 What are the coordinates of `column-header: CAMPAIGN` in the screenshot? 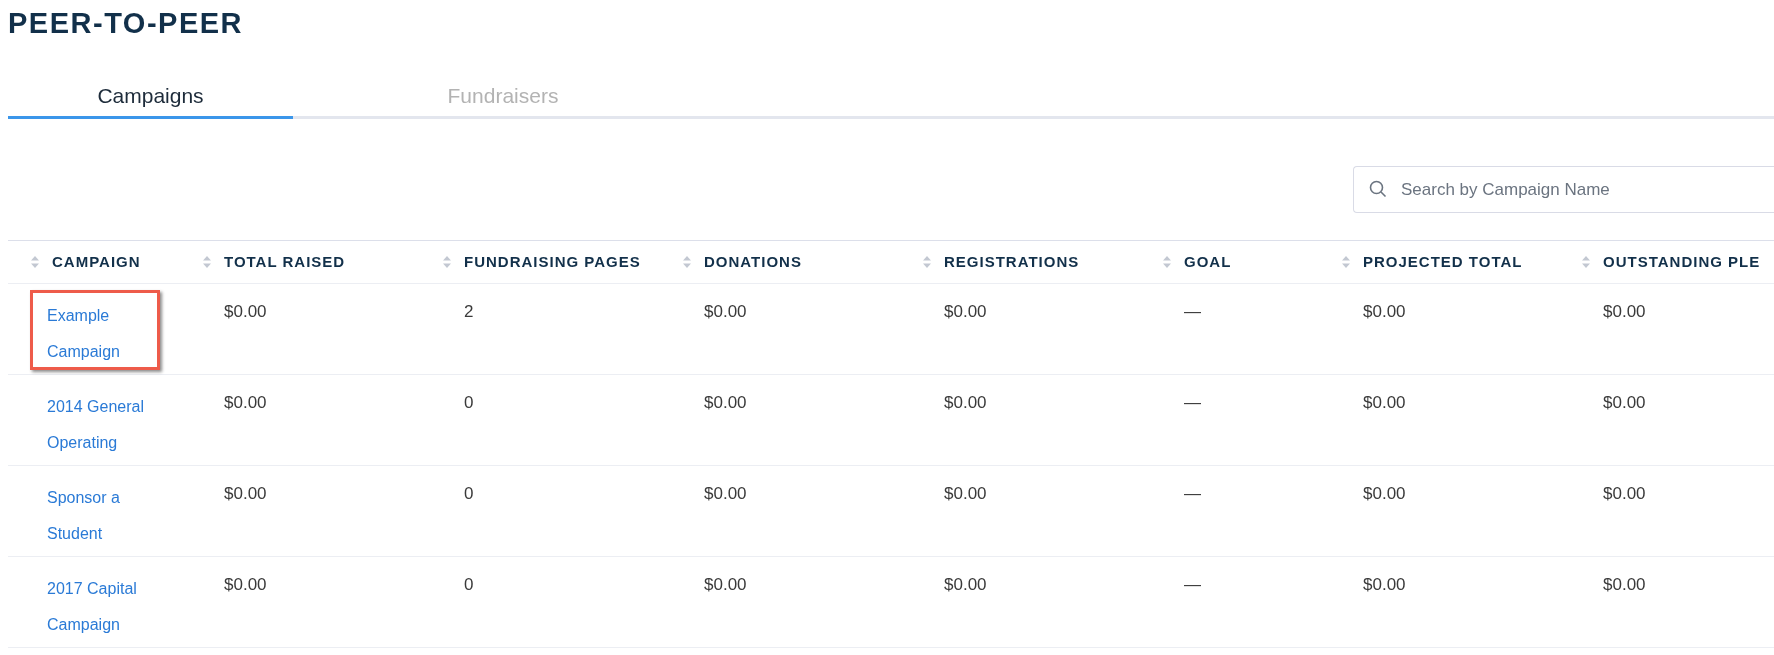 It's located at (96, 261).